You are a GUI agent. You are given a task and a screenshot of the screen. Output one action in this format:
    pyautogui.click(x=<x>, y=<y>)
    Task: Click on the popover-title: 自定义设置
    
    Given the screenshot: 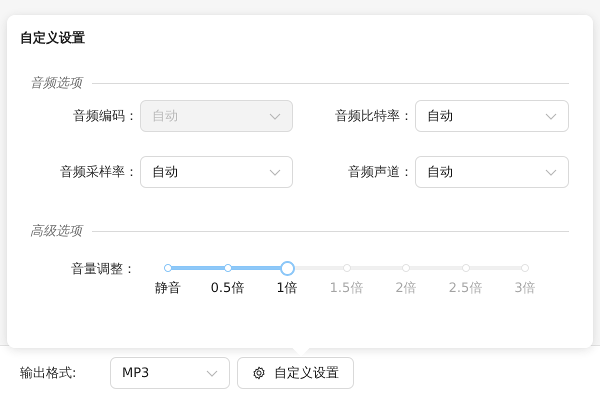 What is the action you would take?
    pyautogui.click(x=53, y=38)
    